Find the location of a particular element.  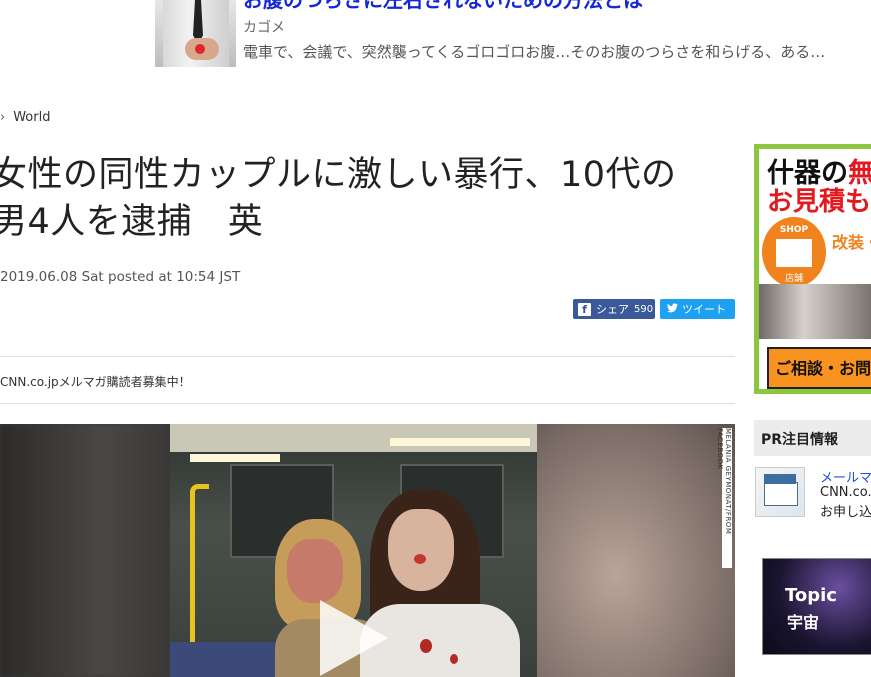

facebook-share-button: f シェア 590 is located at coordinates (614, 309).